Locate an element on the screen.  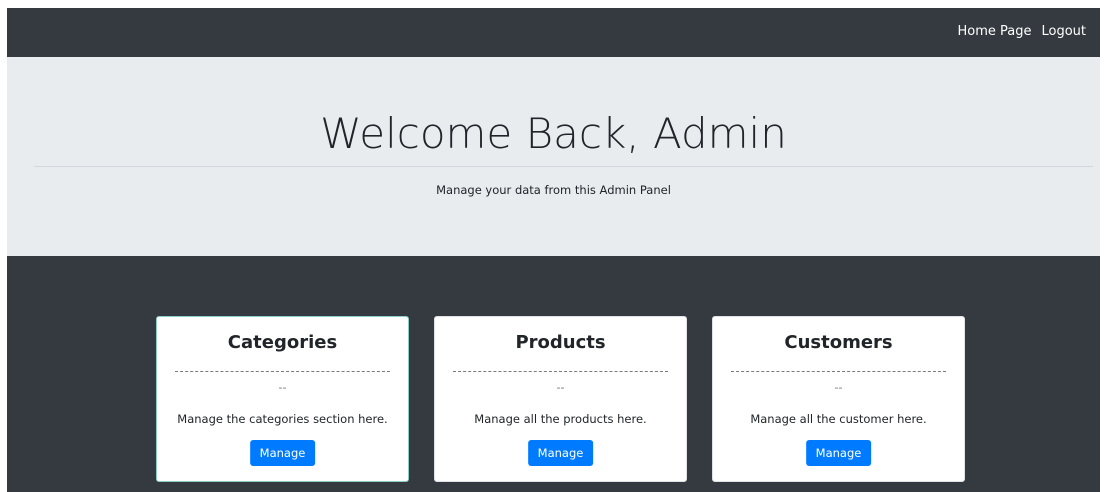
card-description: Manage the categories section here. is located at coordinates (282, 419).